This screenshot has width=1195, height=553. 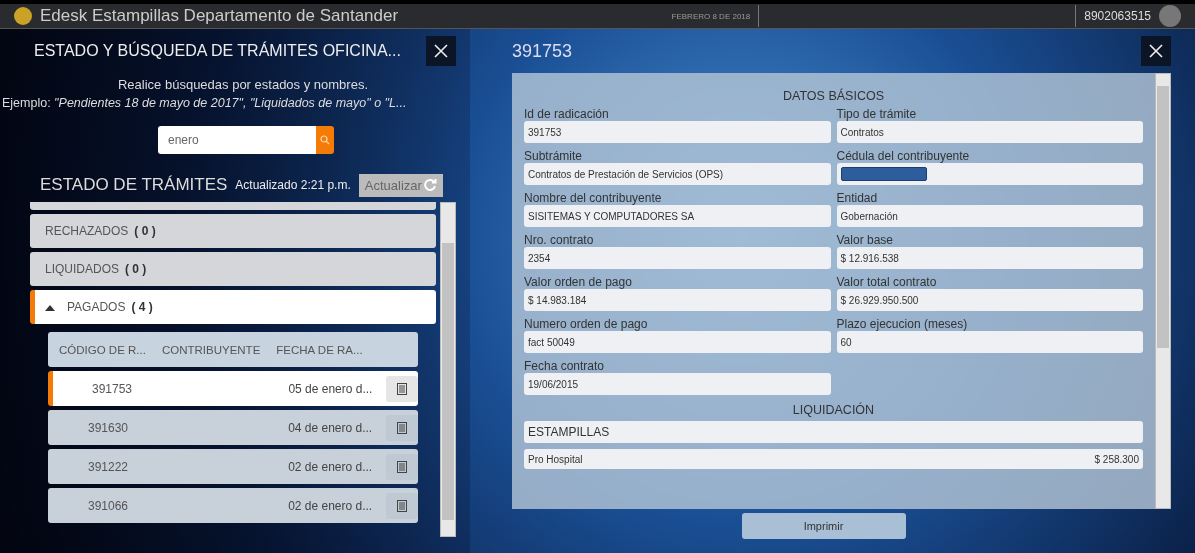 What do you see at coordinates (325, 140) in the screenshot?
I see `search-icon` at bounding box center [325, 140].